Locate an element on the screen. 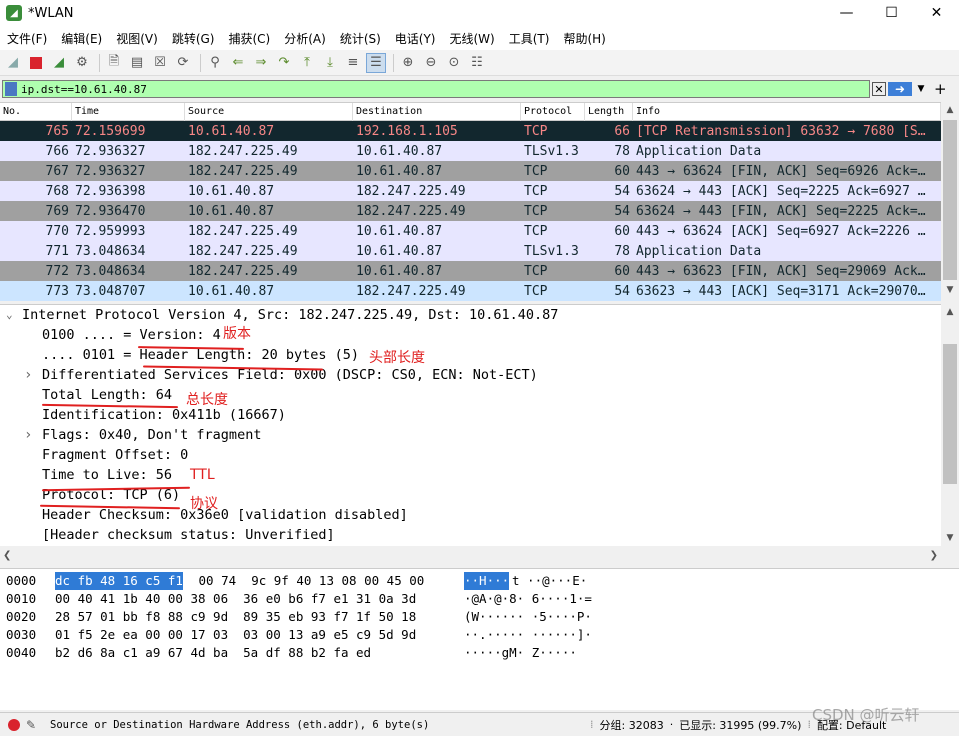 The width and height of the screenshot is (959, 736). open-file-icon: 🗎 is located at coordinates (114, 63).